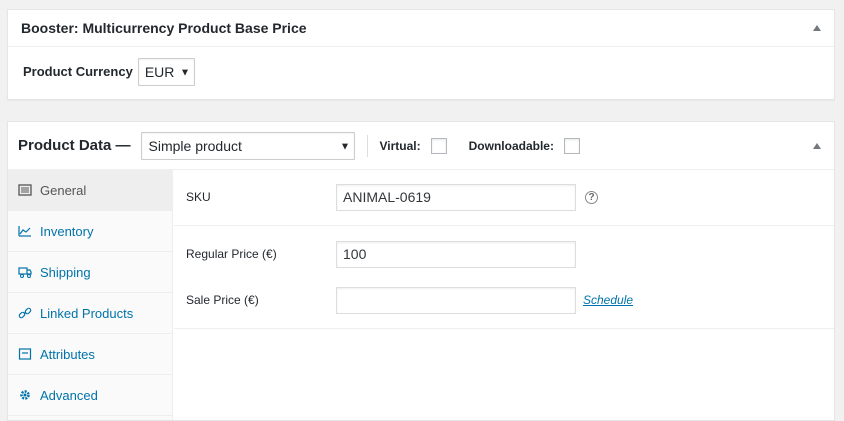 This screenshot has height=421, width=844. Describe the element at coordinates (25, 354) in the screenshot. I see `attributes-icon` at that location.